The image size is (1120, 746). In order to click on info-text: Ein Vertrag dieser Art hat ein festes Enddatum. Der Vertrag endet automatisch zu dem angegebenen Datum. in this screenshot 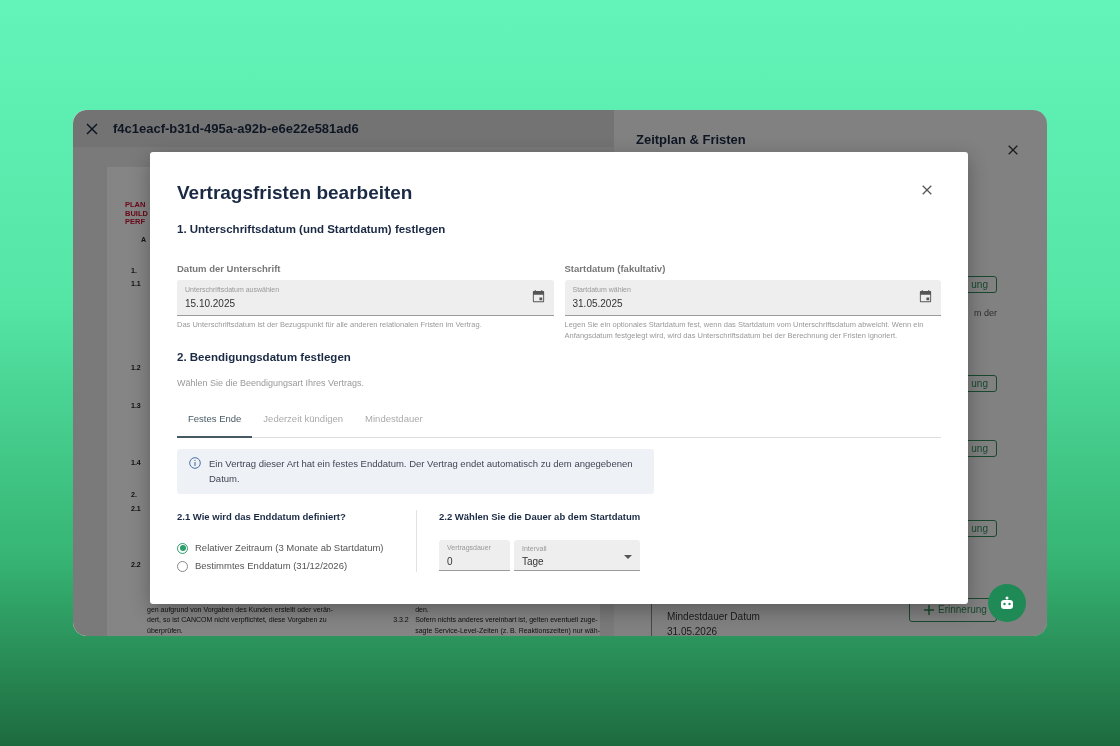, I will do `click(421, 471)`.